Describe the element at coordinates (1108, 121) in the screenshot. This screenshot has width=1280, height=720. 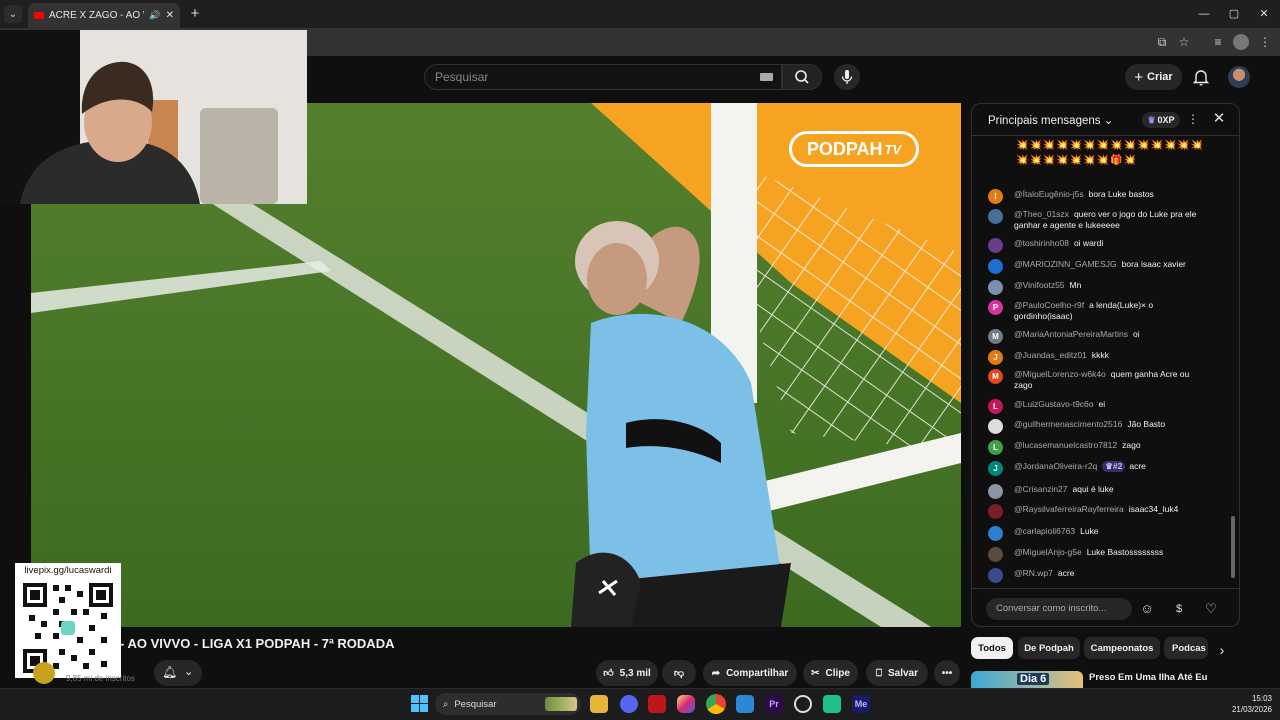
I see `chevron-down-icon: ⌄` at that location.